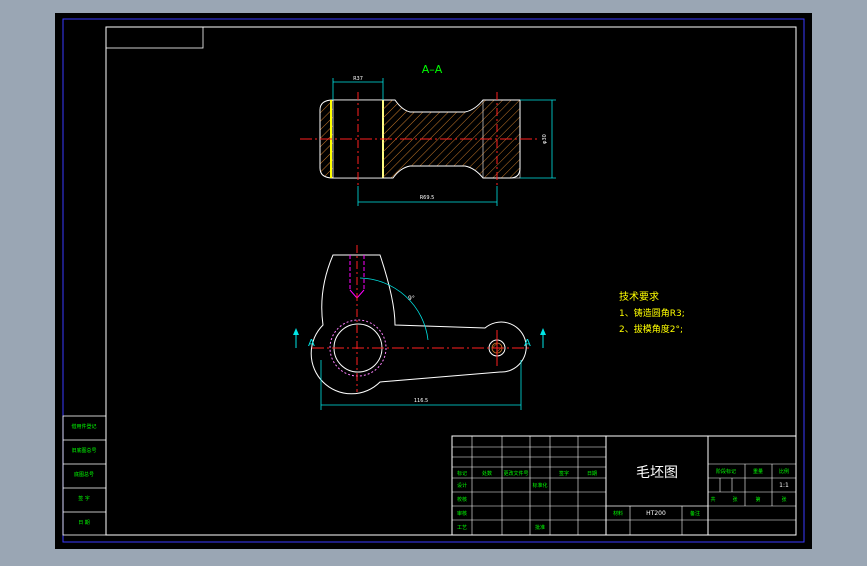 This screenshot has width=867, height=566. I want to click on tb-scale-value: 1:1, so click(784, 485).